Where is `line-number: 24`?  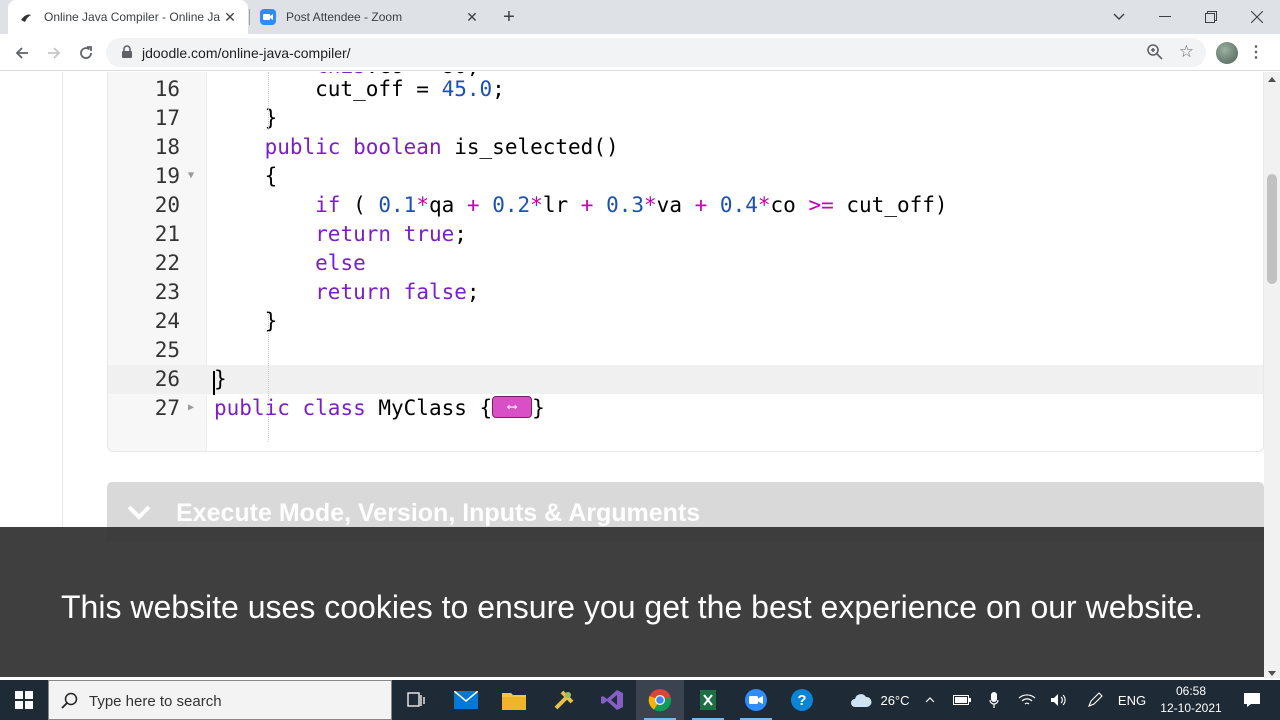
line-number: 24 is located at coordinates (167, 321).